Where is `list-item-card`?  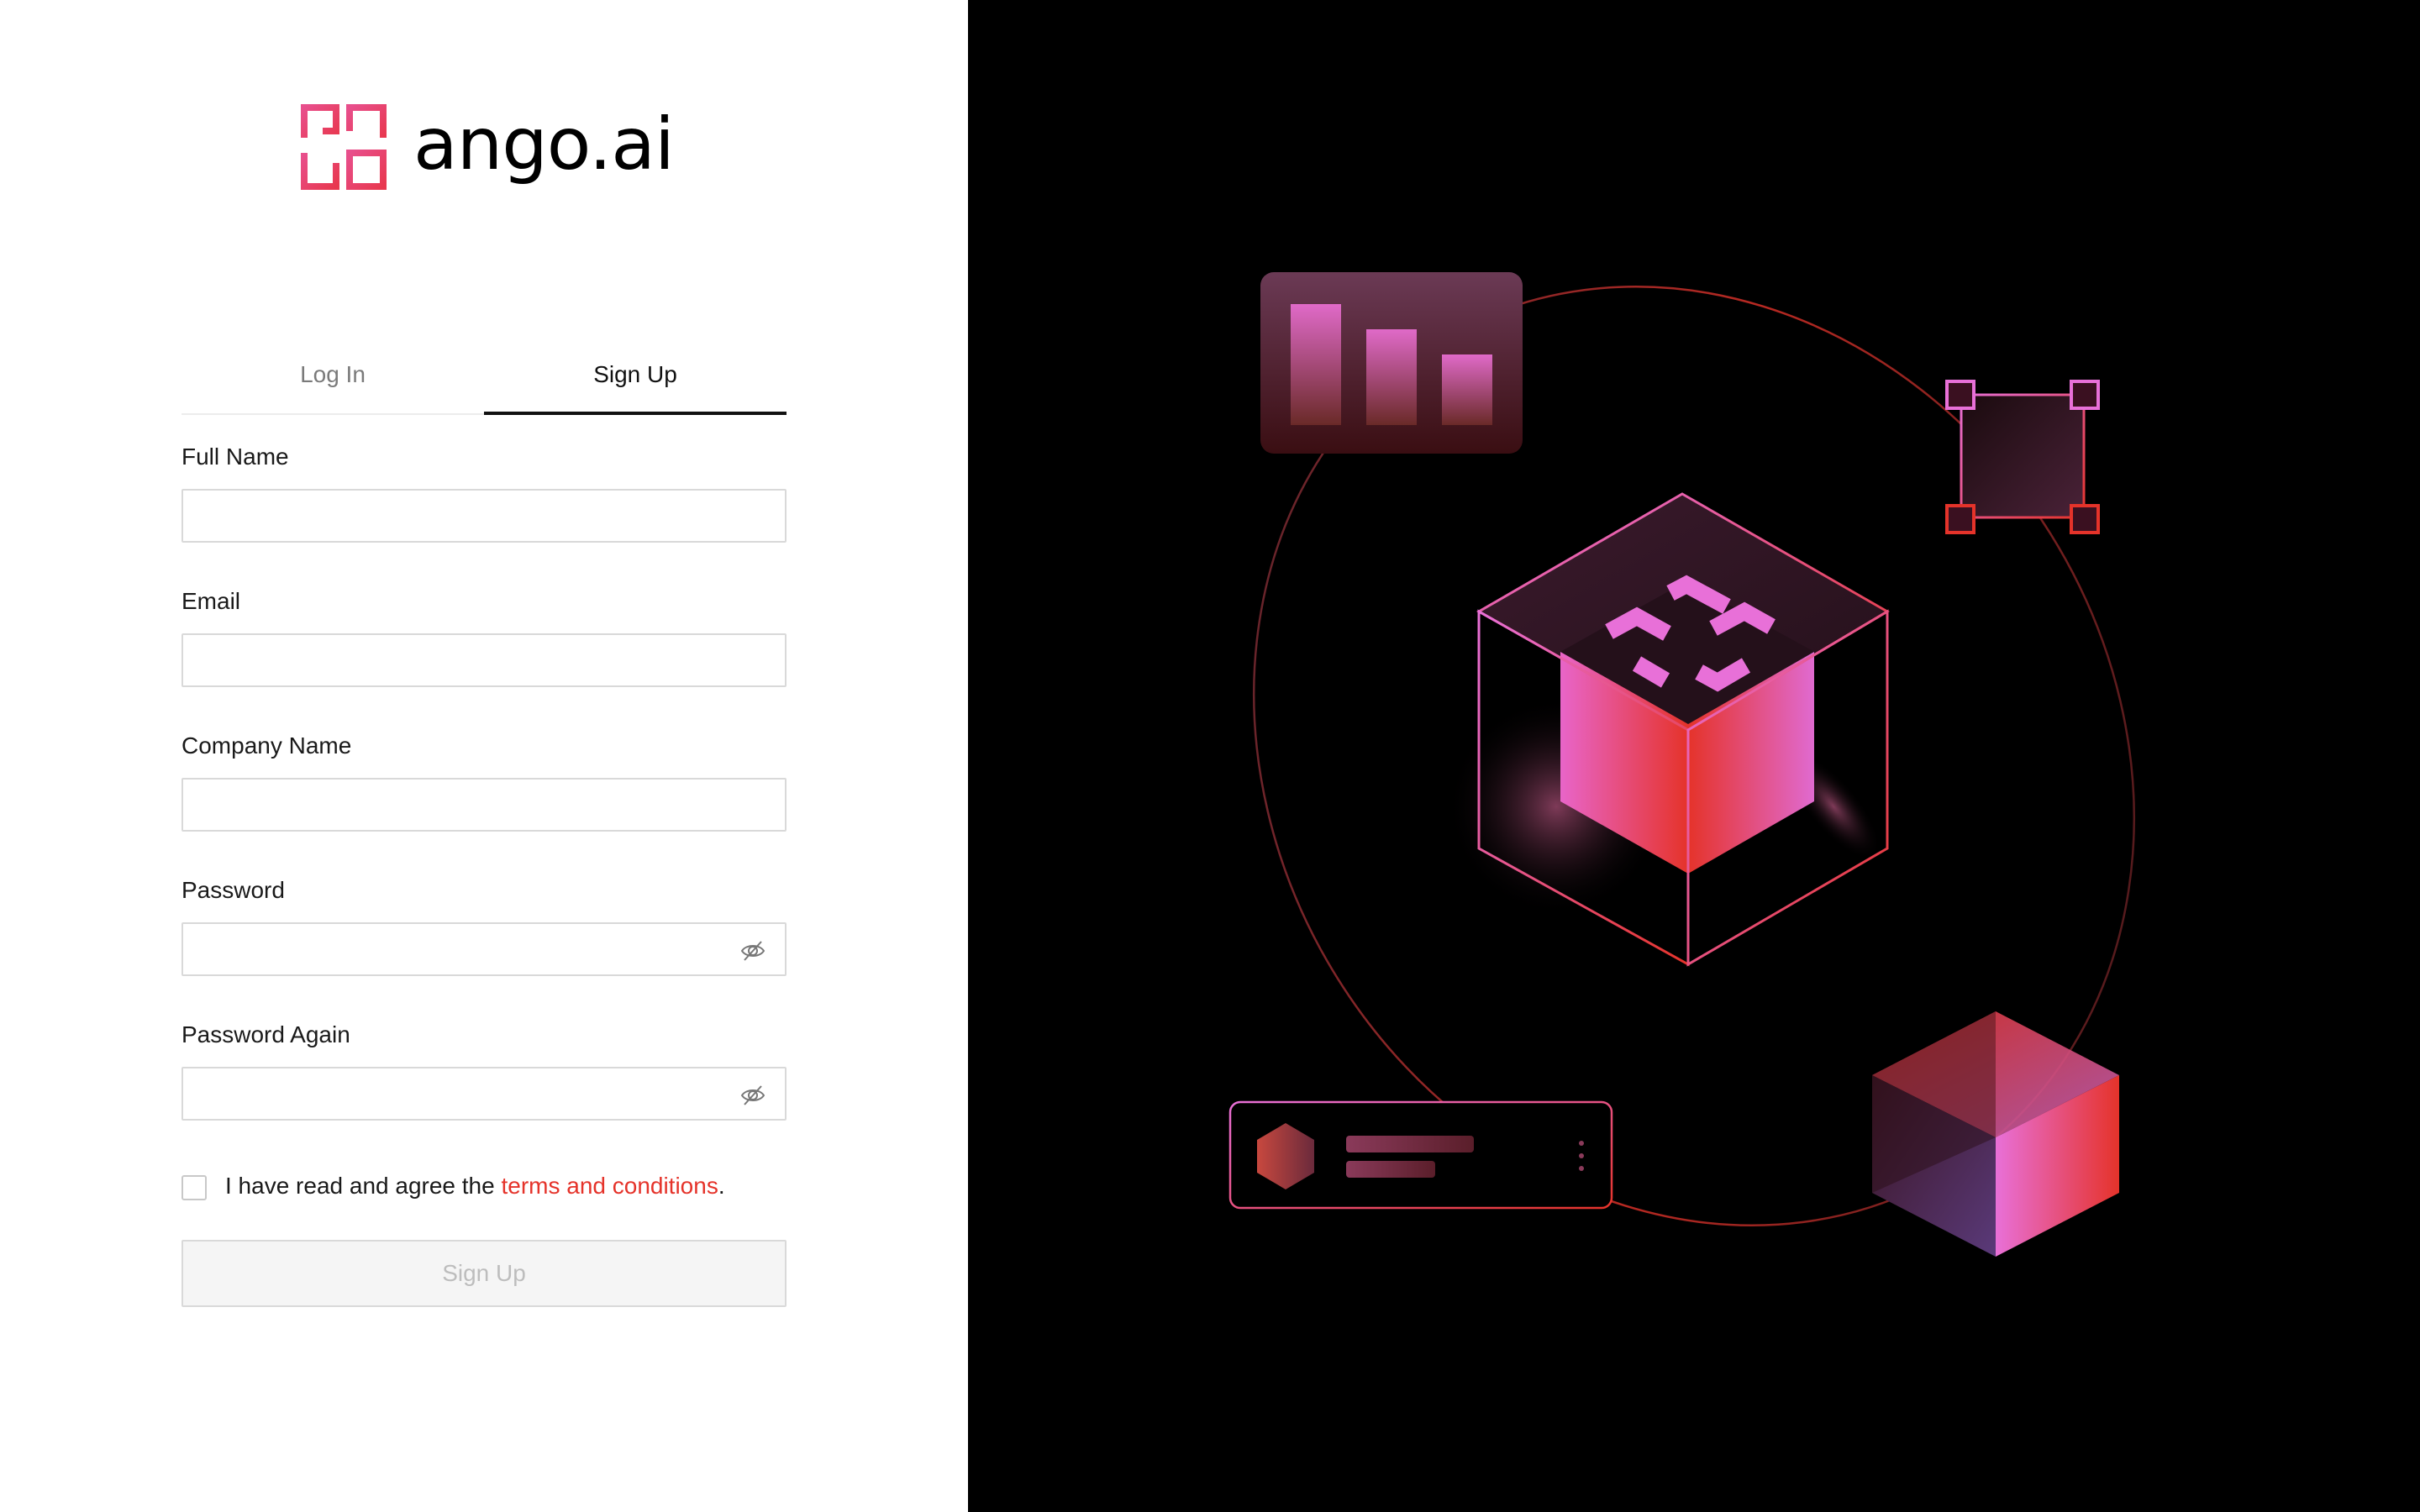
list-item-card is located at coordinates (1420, 1155).